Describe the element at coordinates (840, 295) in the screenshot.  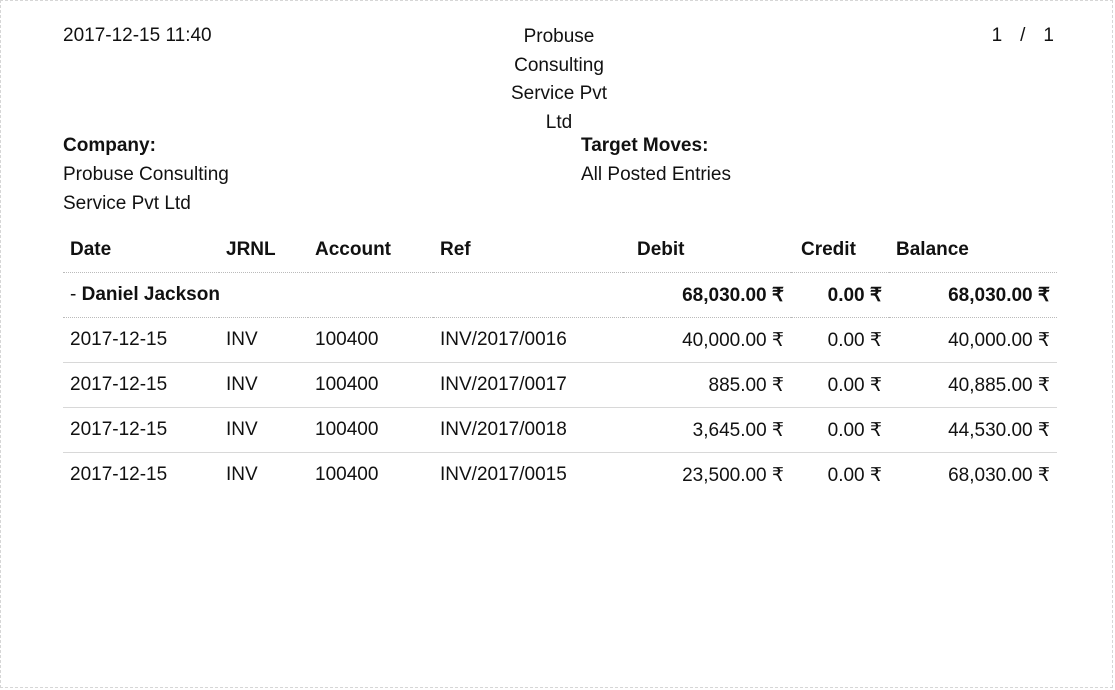
I see `partner-credit: 0.00 ₹` at that location.